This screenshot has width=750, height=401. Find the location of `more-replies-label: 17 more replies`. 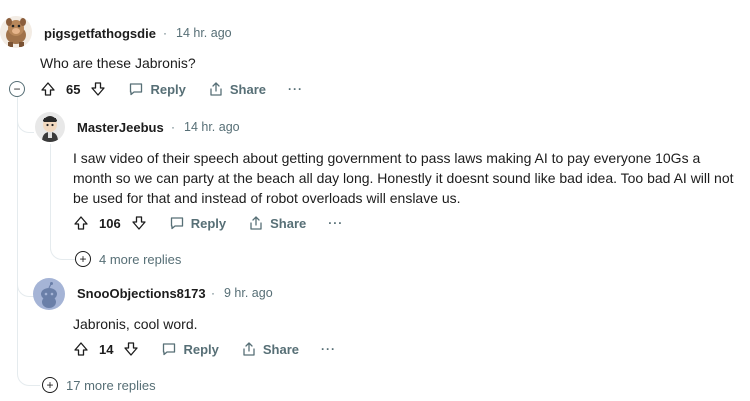

more-replies-label: 17 more replies is located at coordinates (111, 385).